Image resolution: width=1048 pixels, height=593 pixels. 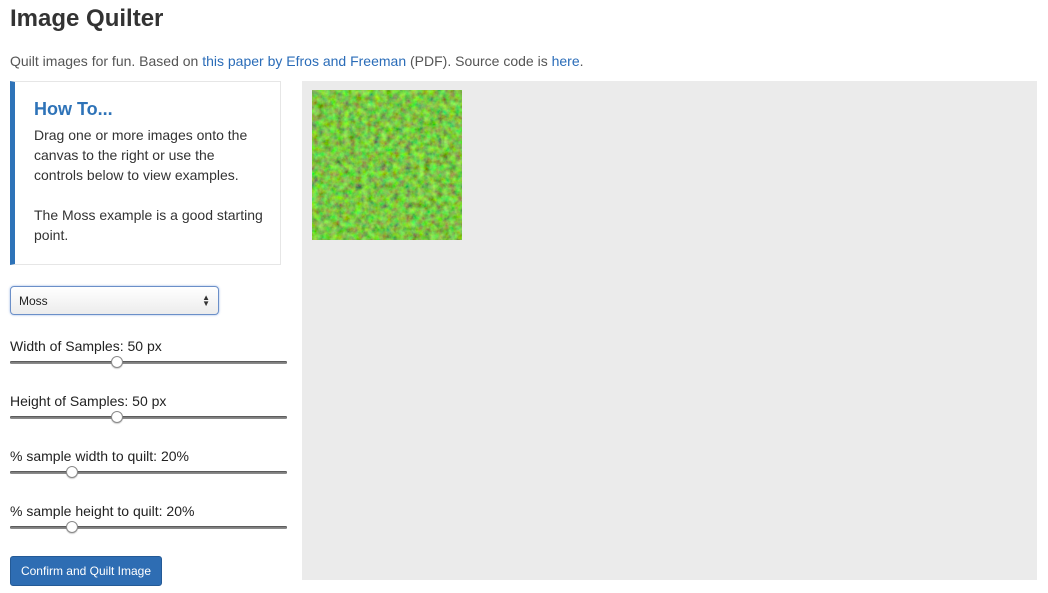 What do you see at coordinates (581, 61) in the screenshot?
I see `intro-text-end: .` at bounding box center [581, 61].